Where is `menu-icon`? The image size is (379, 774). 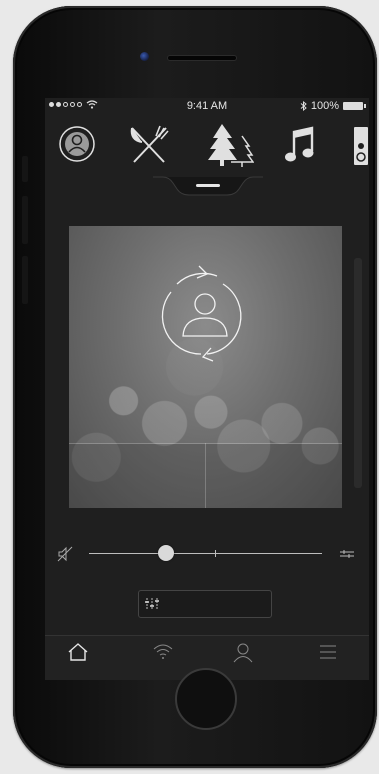 menu-icon is located at coordinates (328, 652).